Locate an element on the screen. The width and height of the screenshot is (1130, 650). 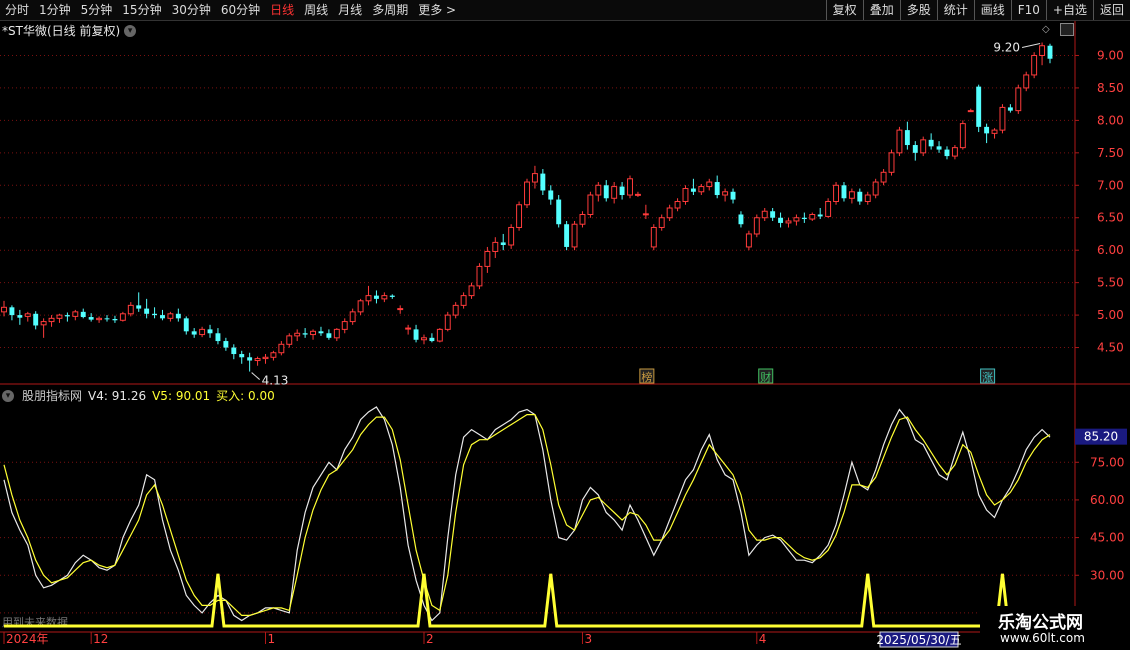
price-tick-label: 4.50 is located at coordinates (1110, 348).